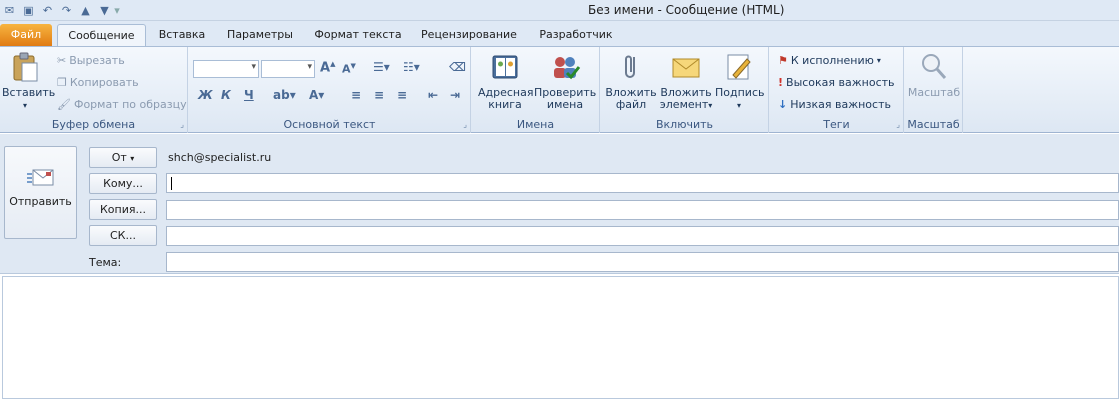 Image resolution: width=1119 pixels, height=399 pixels. I want to click on clipboard-icon, so click(25, 67).